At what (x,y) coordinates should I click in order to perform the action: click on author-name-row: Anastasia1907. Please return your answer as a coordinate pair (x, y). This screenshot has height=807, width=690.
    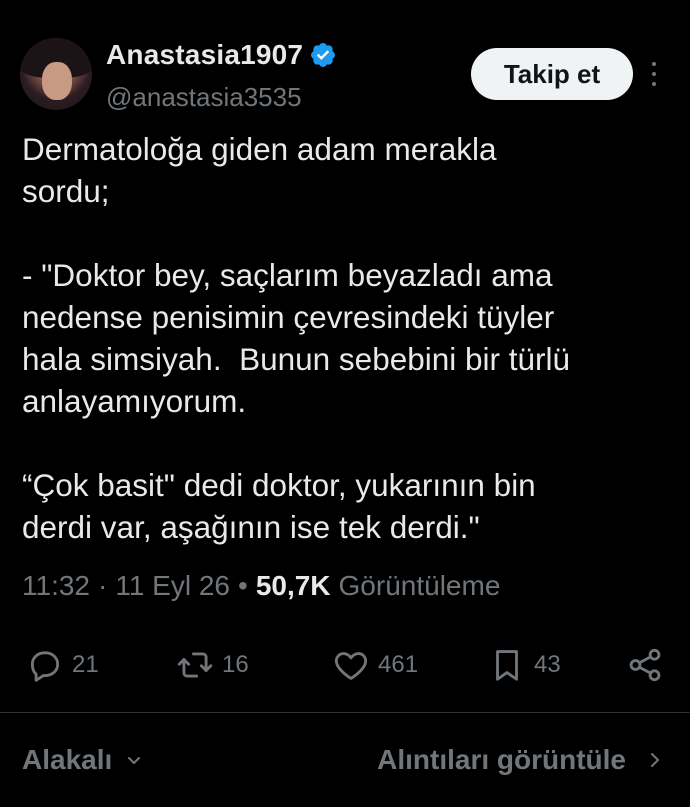
    Looking at the image, I should click on (221, 55).